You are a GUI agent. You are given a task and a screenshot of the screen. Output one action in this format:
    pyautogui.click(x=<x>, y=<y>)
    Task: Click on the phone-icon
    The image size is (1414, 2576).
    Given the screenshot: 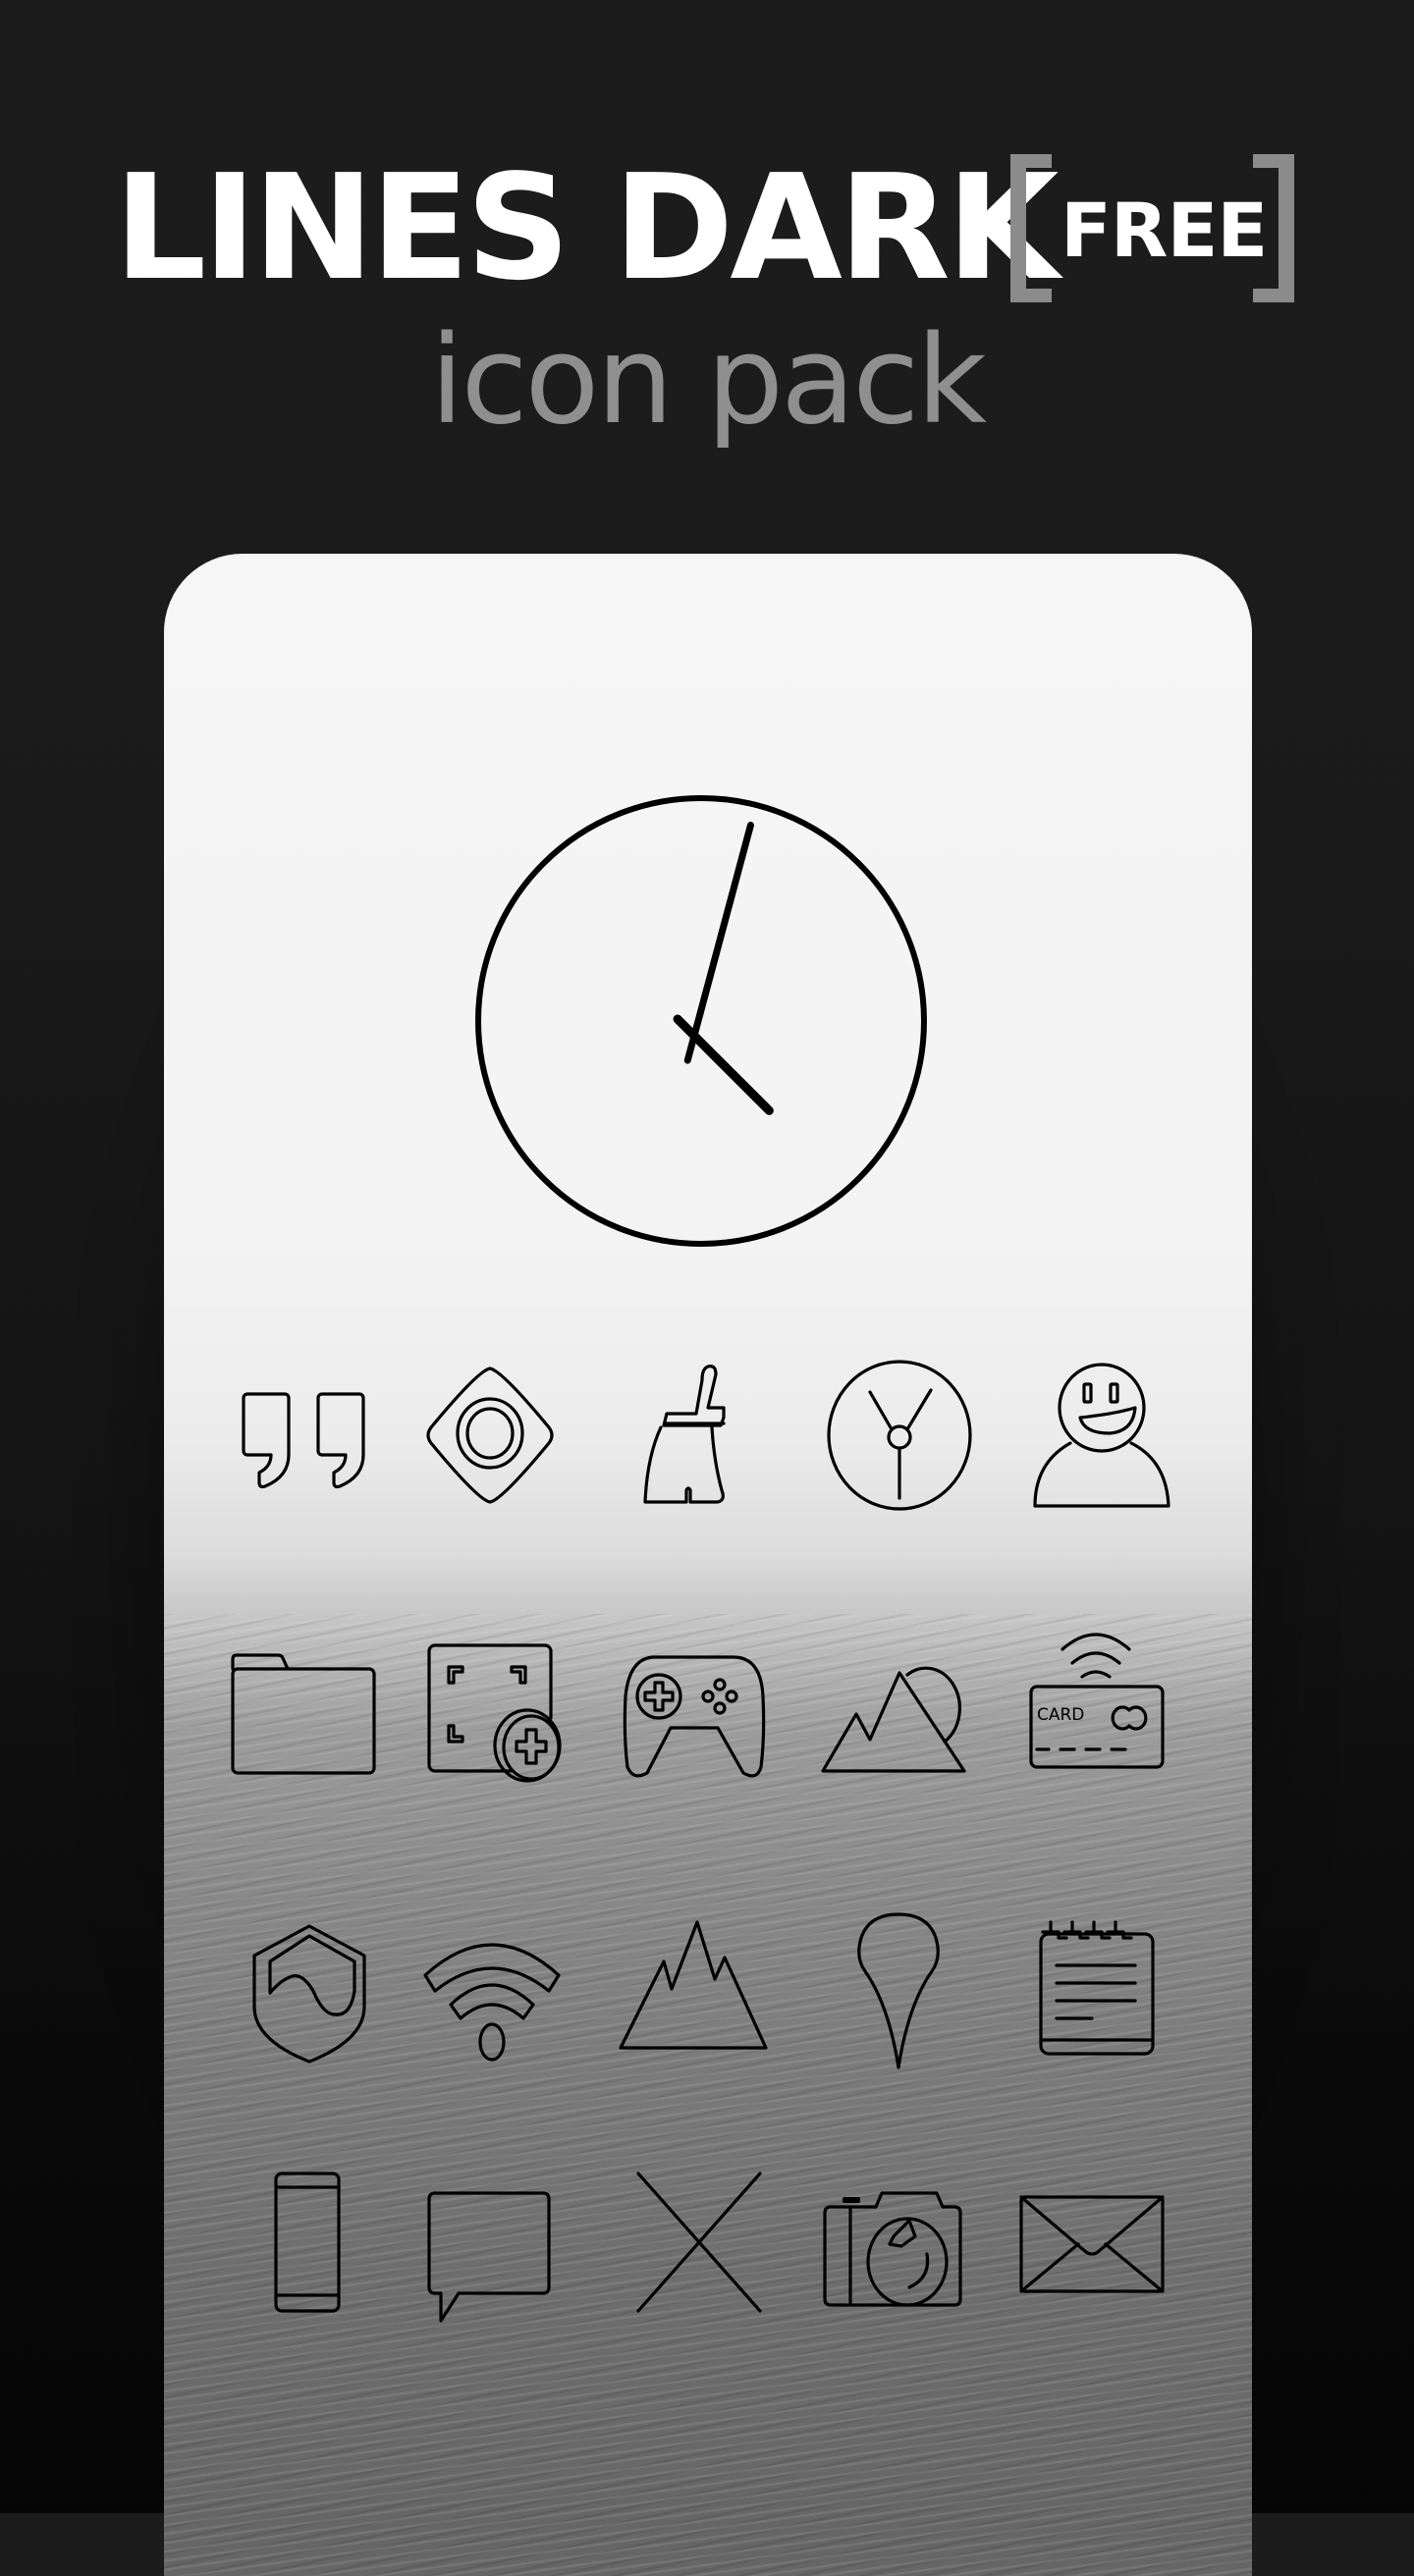 What is the action you would take?
    pyautogui.click(x=307, y=2242)
    